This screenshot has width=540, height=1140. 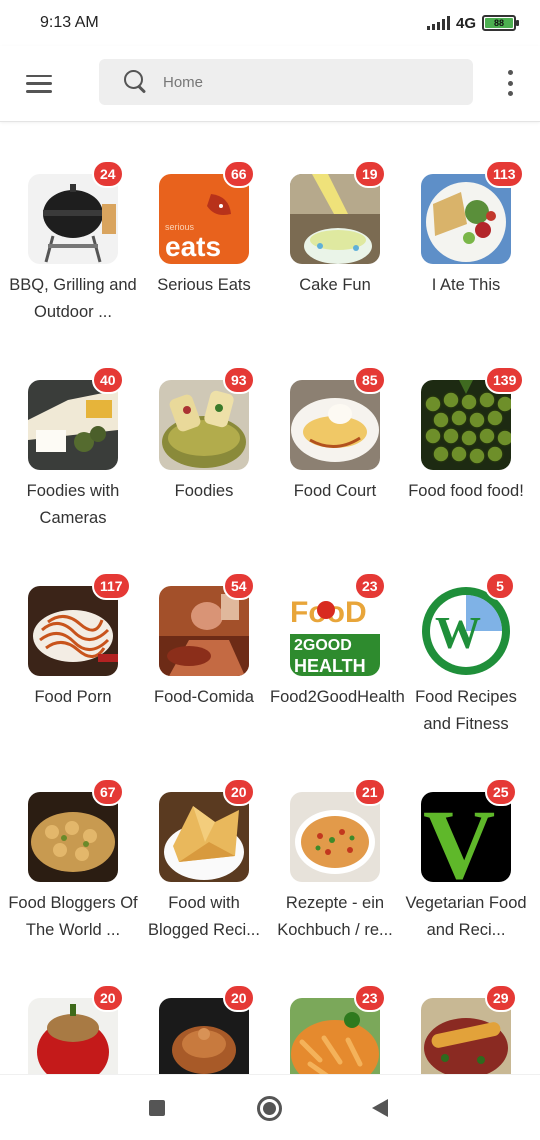 I want to click on hamburger-menu-icon, so click(x=39, y=83).